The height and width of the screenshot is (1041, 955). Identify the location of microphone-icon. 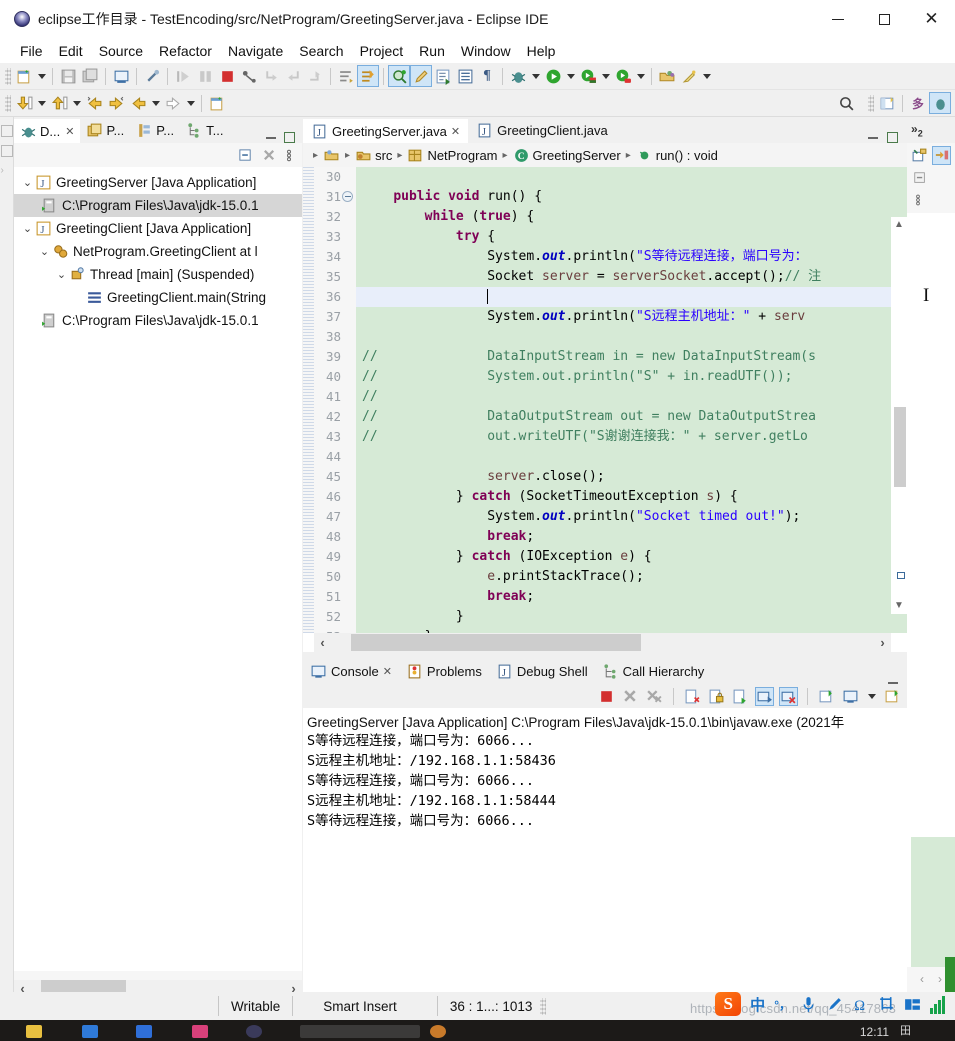
(808, 1004).